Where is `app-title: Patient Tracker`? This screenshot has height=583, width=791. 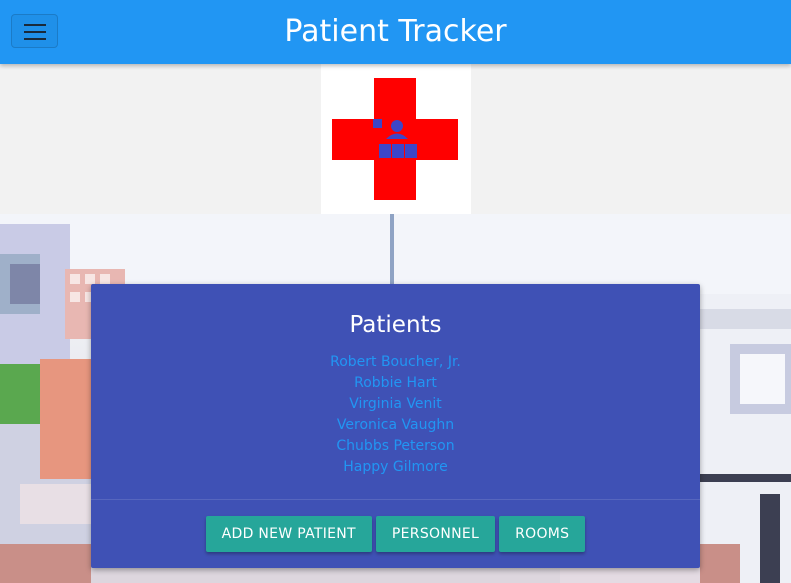 app-title: Patient Tracker is located at coordinates (395, 31).